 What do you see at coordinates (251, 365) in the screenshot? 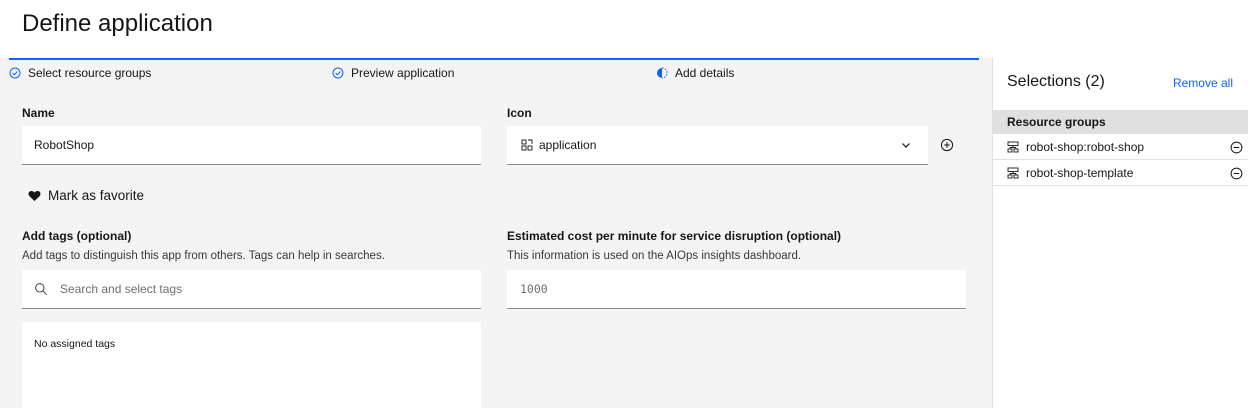
I see `assigned-tags-box: No assigned tags` at bounding box center [251, 365].